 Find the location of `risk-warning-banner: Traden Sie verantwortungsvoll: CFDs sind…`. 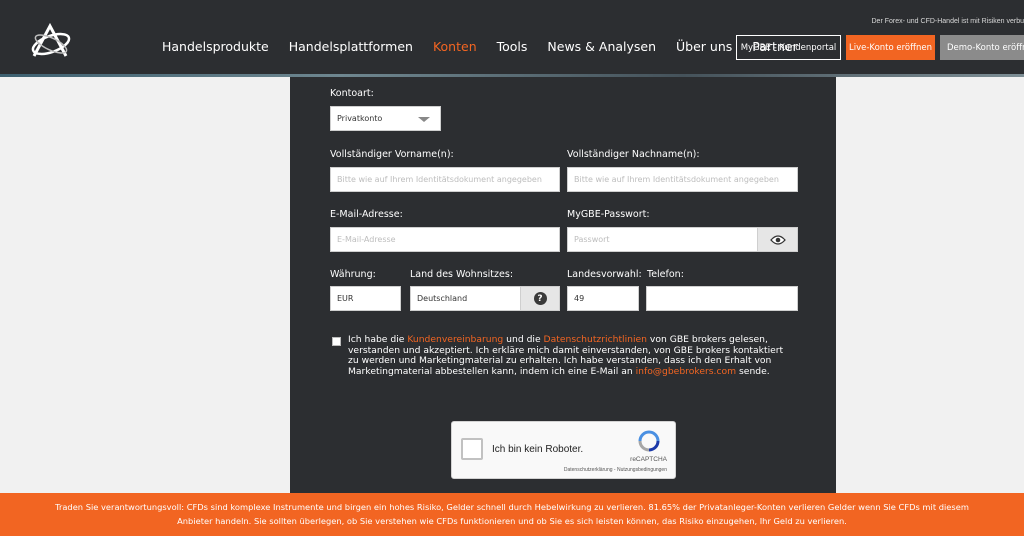

risk-warning-banner: Traden Sie verantwortungsvoll: CFDs sind… is located at coordinates (512, 514).